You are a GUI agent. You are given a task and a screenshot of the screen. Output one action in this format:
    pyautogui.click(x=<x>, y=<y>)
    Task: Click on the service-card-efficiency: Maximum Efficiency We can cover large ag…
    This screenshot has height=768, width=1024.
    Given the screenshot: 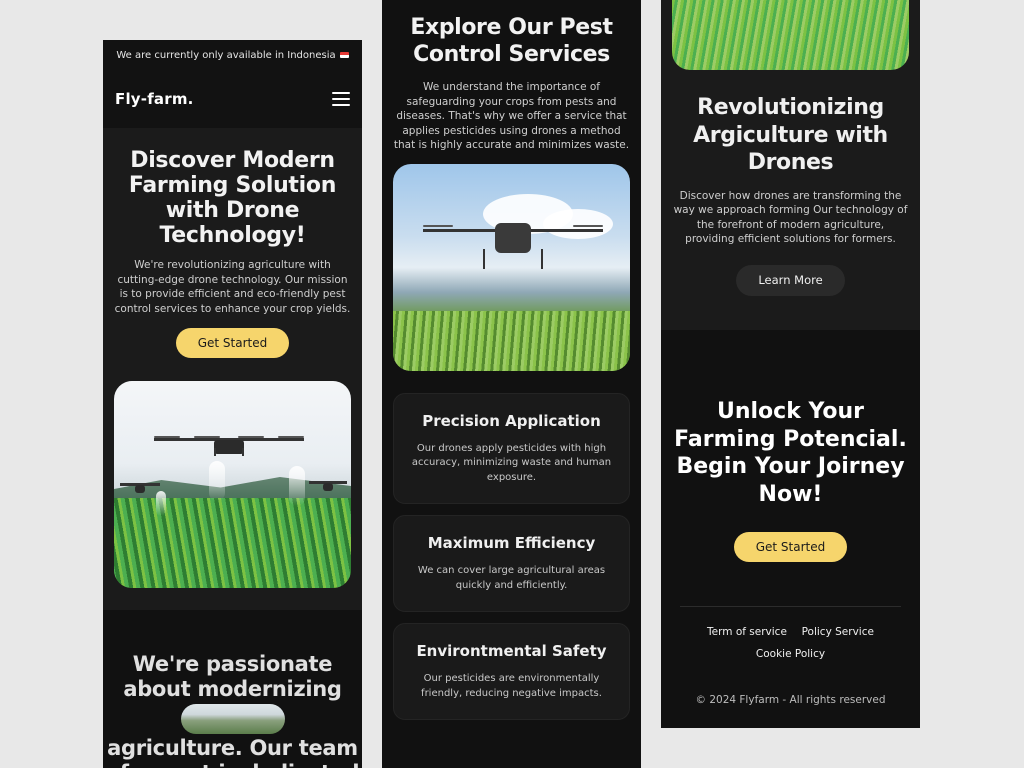 What is the action you would take?
    pyautogui.click(x=511, y=563)
    